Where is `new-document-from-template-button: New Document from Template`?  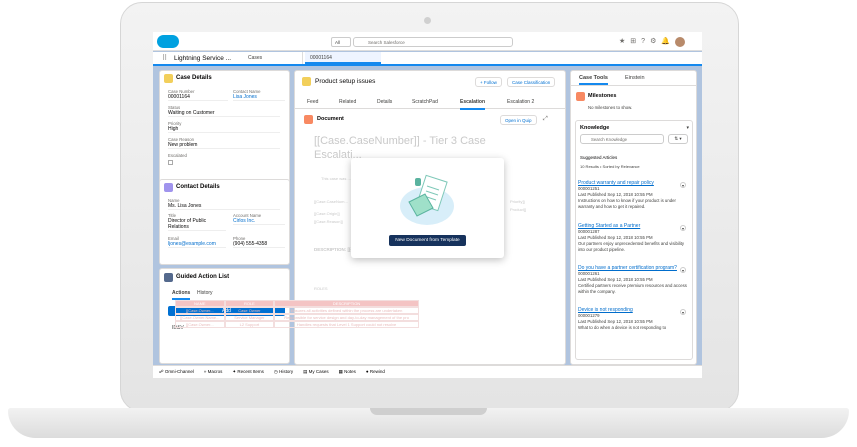
new-document-from-template-button: New Document from Template is located at coordinates (427, 240).